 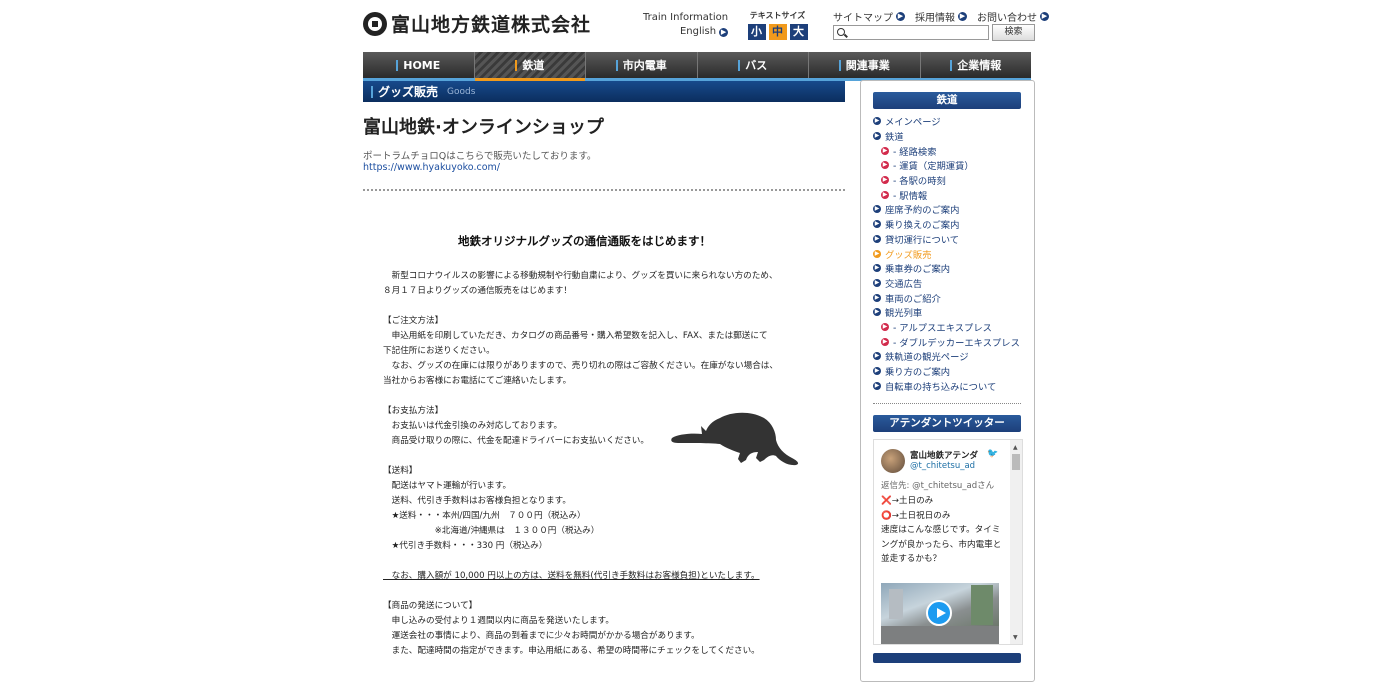 What do you see at coordinates (1016, 542) in the screenshot?
I see `widget-scrollbar: ▲ ▼` at bounding box center [1016, 542].